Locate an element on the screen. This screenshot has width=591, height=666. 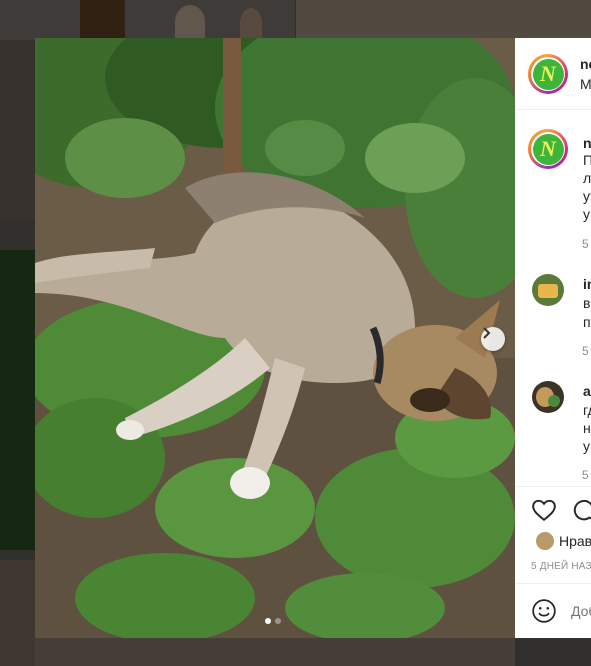
post-header: N ne М is located at coordinates (553, 74).